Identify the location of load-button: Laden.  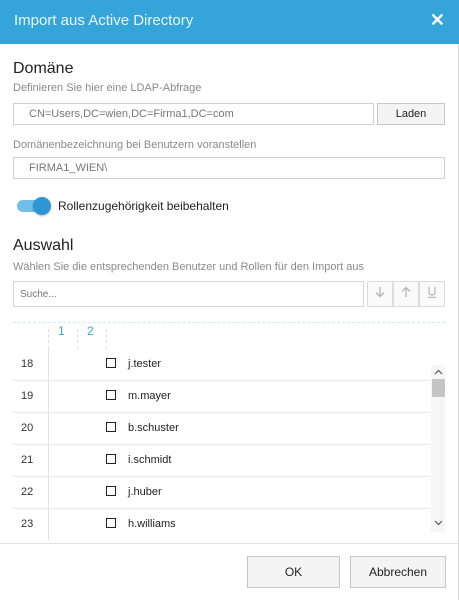
(411, 114).